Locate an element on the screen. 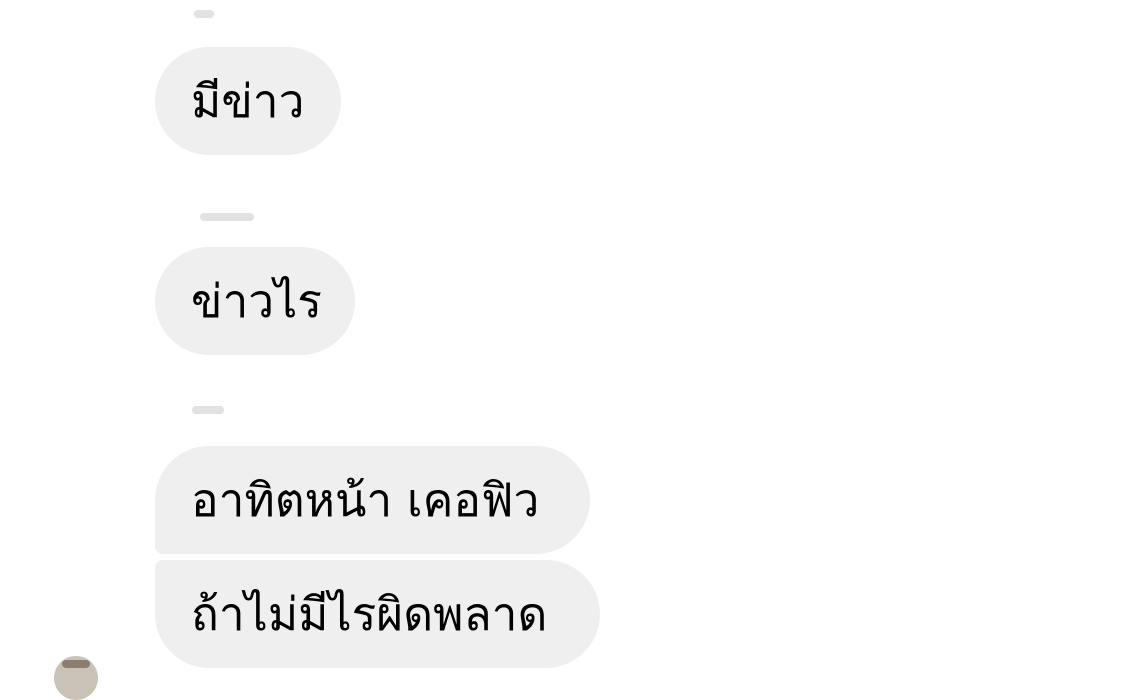 Image resolution: width=1124 pixels, height=700 pixels. message-bubble: ถ้าไม่มีไรผิดพลาด is located at coordinates (377, 614).